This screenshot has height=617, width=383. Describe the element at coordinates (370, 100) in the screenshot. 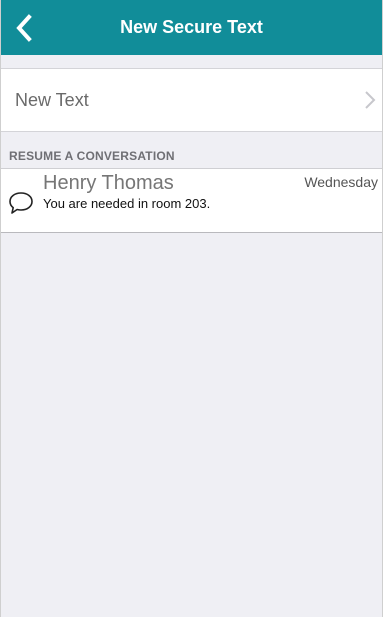

I see `chevron-right-icon` at that location.